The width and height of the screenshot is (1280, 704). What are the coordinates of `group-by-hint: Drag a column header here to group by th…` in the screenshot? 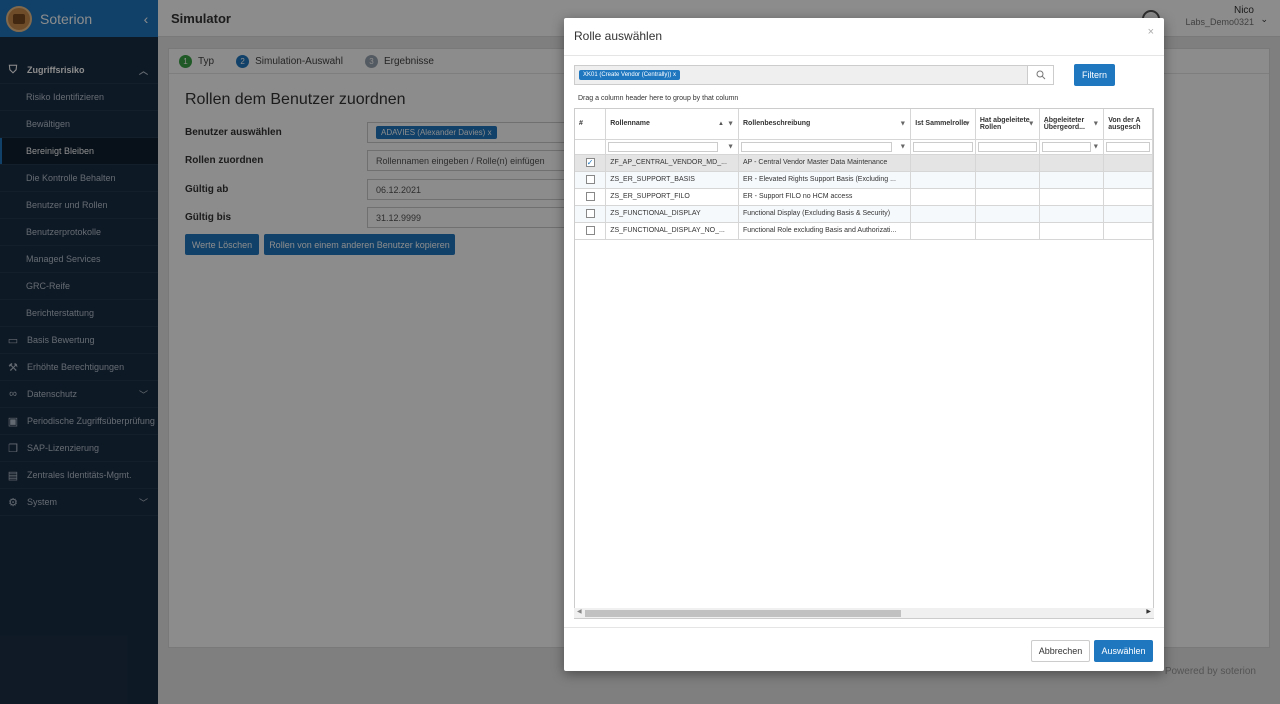 It's located at (658, 98).